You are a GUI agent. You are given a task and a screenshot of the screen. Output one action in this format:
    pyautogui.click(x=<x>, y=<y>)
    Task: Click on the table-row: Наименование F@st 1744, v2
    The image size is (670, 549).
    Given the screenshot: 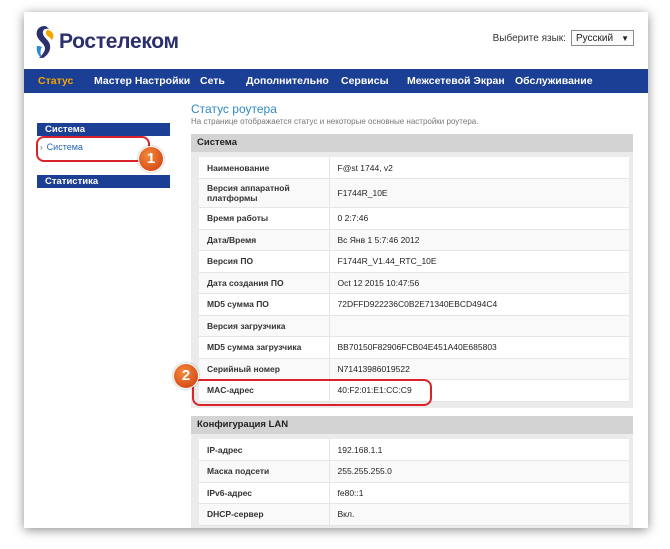 What is the action you would take?
    pyautogui.click(x=414, y=168)
    